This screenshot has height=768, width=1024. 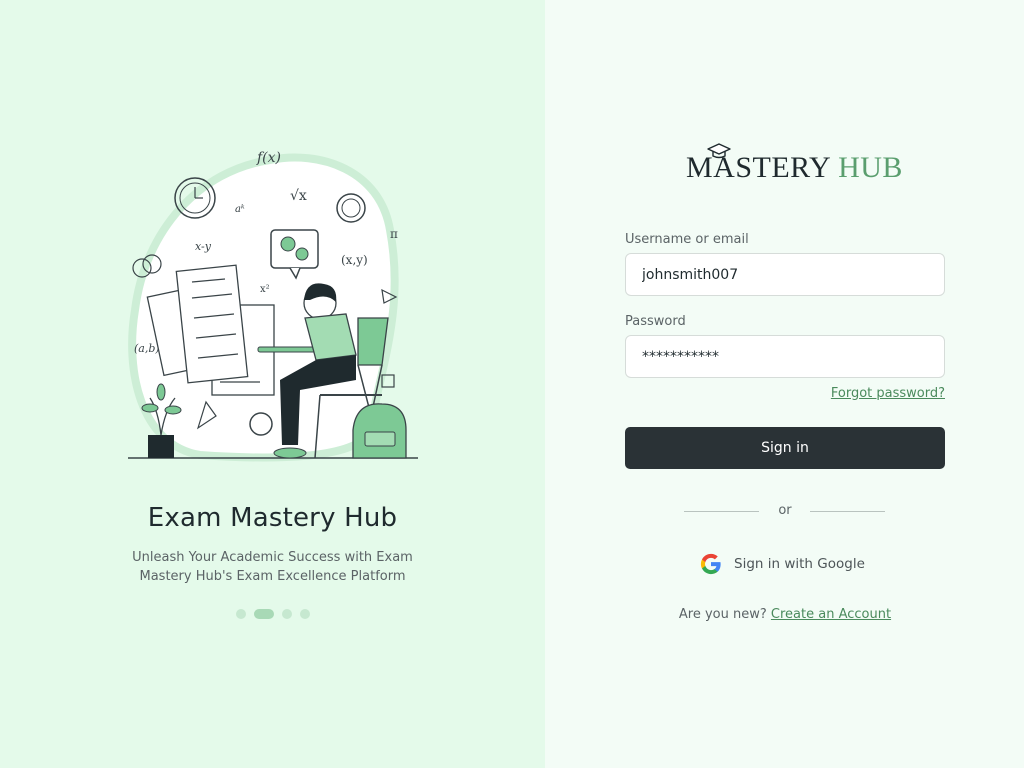 What do you see at coordinates (298, 196) in the screenshot?
I see `svg-text: √x` at bounding box center [298, 196].